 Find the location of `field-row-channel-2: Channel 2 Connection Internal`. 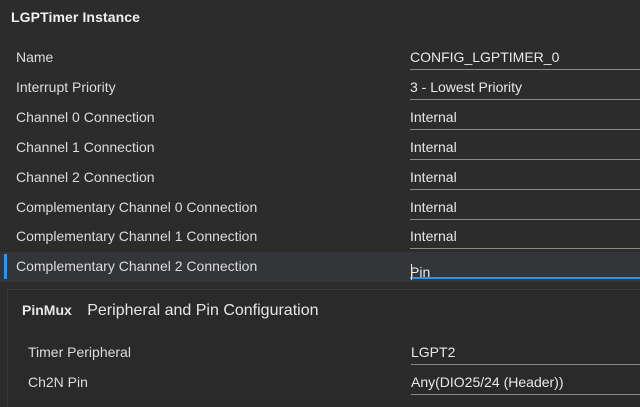

field-row-channel-2: Channel 2 Connection Internal is located at coordinates (320, 178).